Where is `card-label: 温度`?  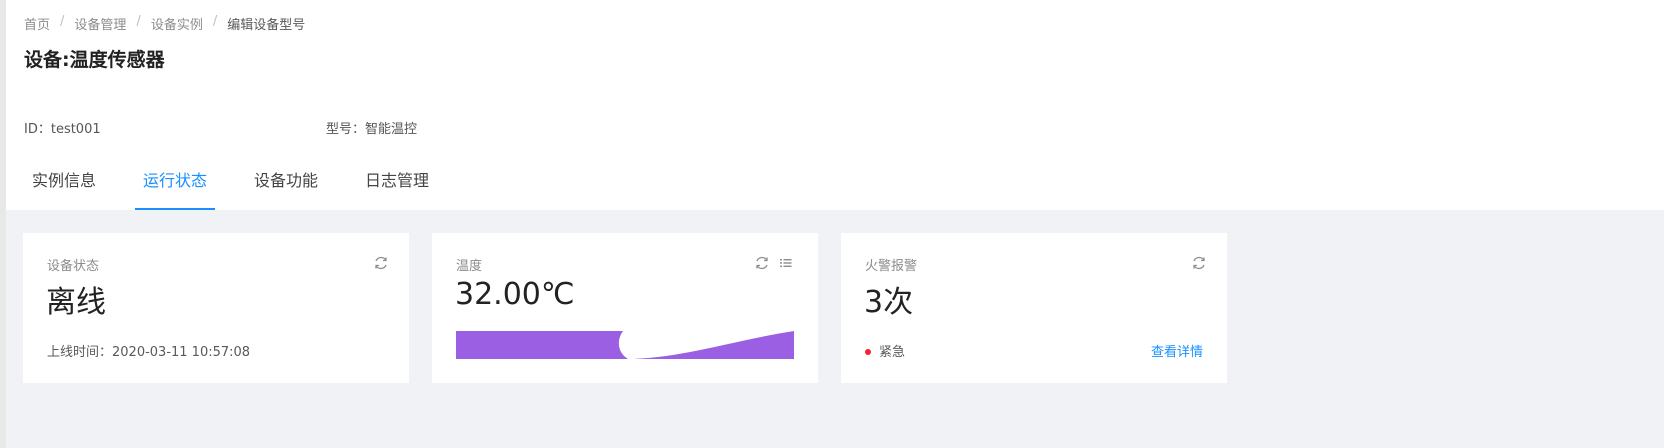
card-label: 温度 is located at coordinates (469, 266).